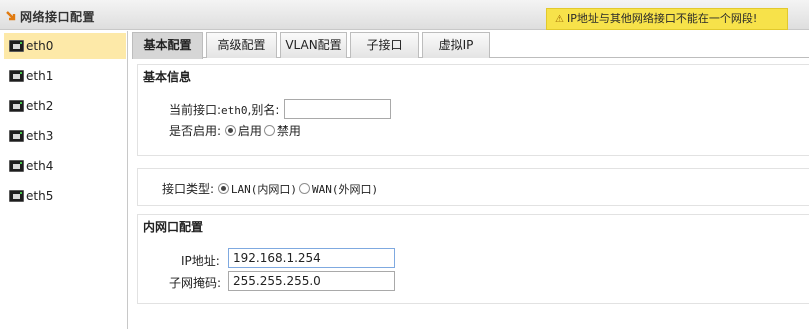 The width and height of the screenshot is (809, 329). Describe the element at coordinates (234, 110) in the screenshot. I see `current-interface-value: eth0` at that location.